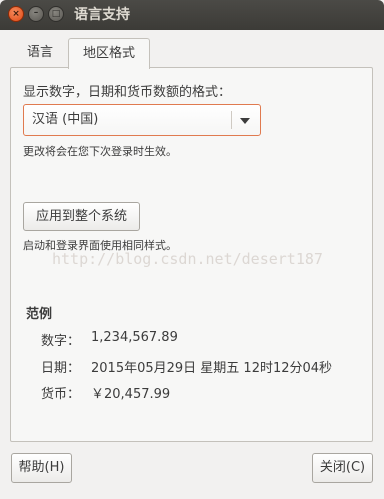  Describe the element at coordinates (39, 314) in the screenshot. I see `example-title: 范例` at that location.